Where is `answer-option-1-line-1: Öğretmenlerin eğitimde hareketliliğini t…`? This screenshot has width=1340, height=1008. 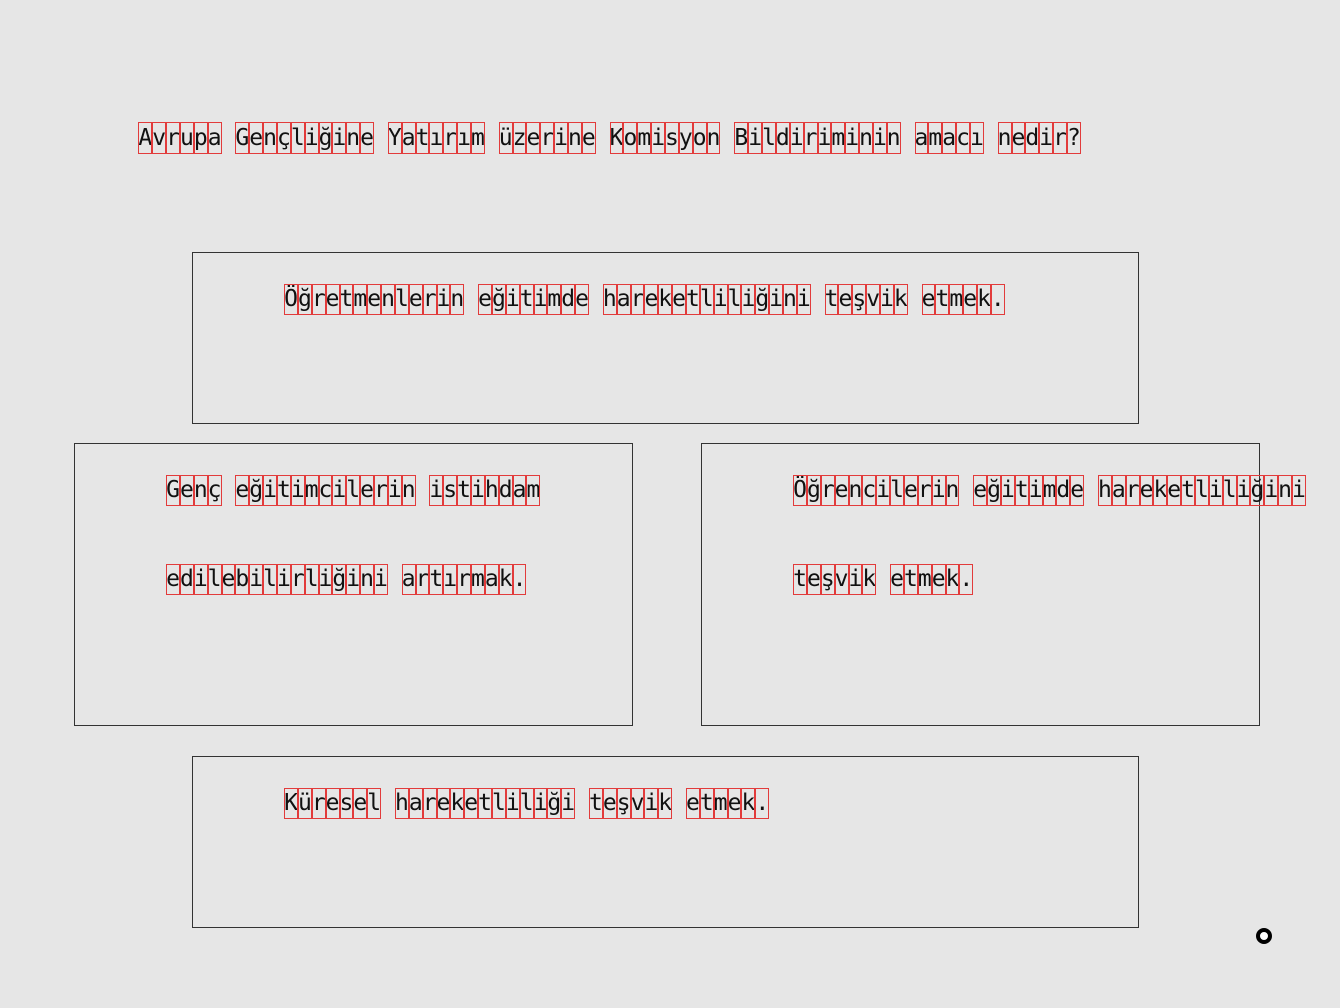
answer-option-1-line-1: Öğretmenlerin eğitimde hareketliliğini t… is located at coordinates (603, 299).